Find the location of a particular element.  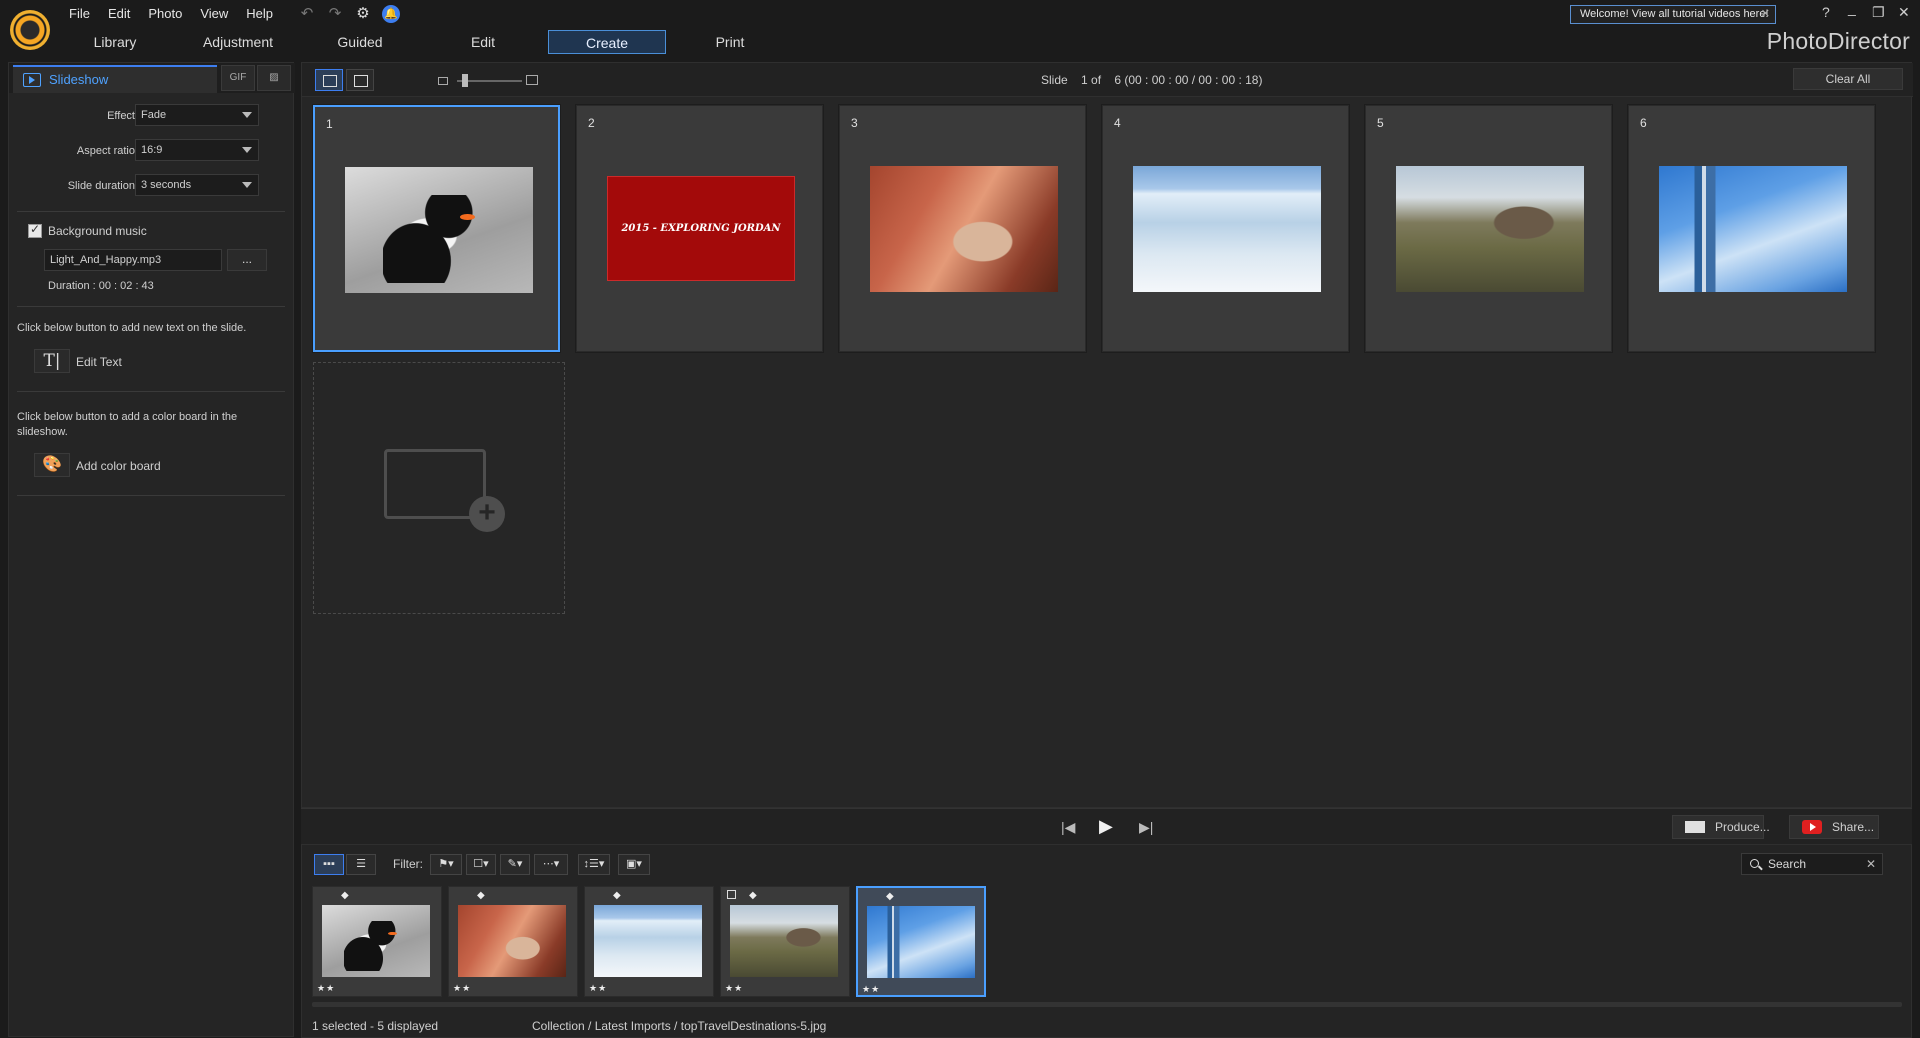

zoom-slider-handle is located at coordinates (465, 80).